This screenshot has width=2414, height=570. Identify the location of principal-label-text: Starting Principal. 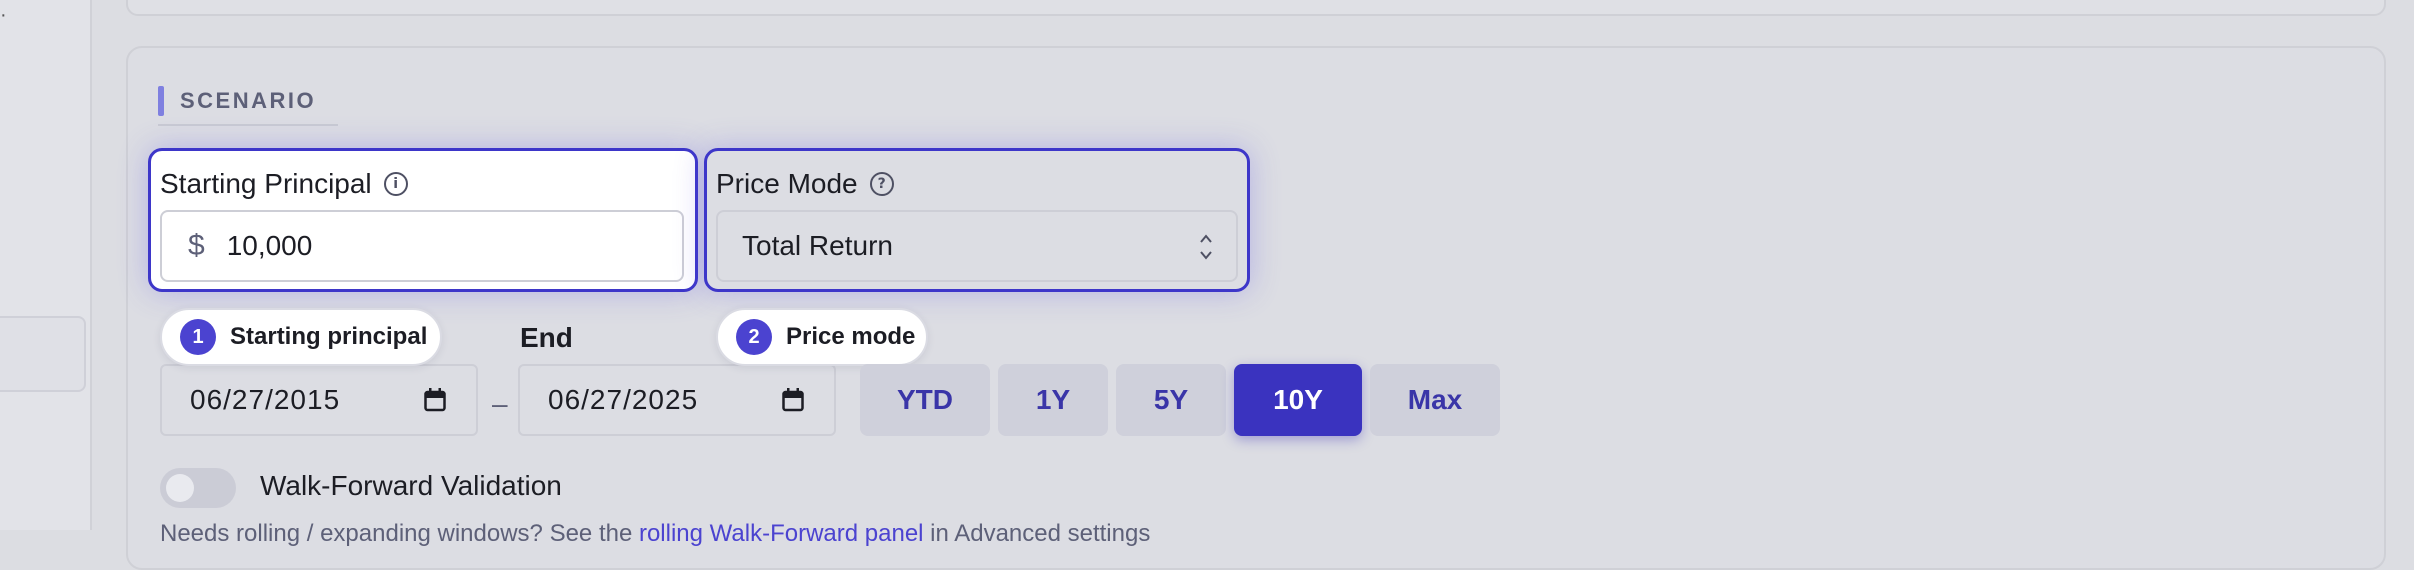
(266, 183).